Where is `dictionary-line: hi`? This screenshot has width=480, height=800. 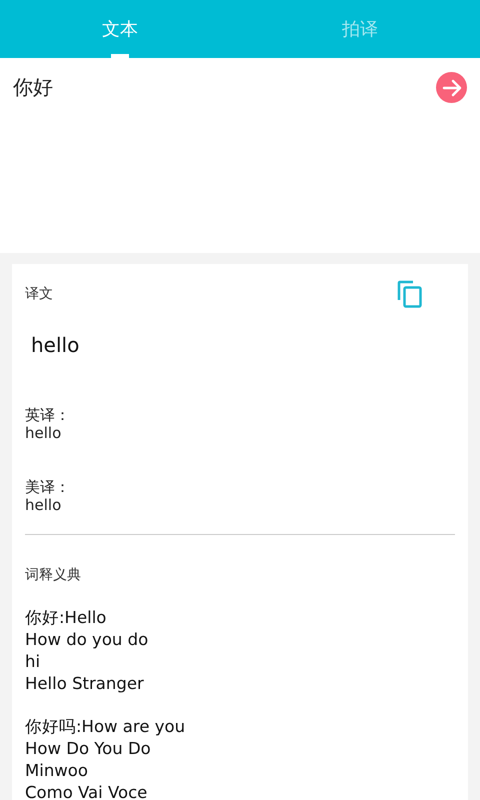 dictionary-line: hi is located at coordinates (33, 662).